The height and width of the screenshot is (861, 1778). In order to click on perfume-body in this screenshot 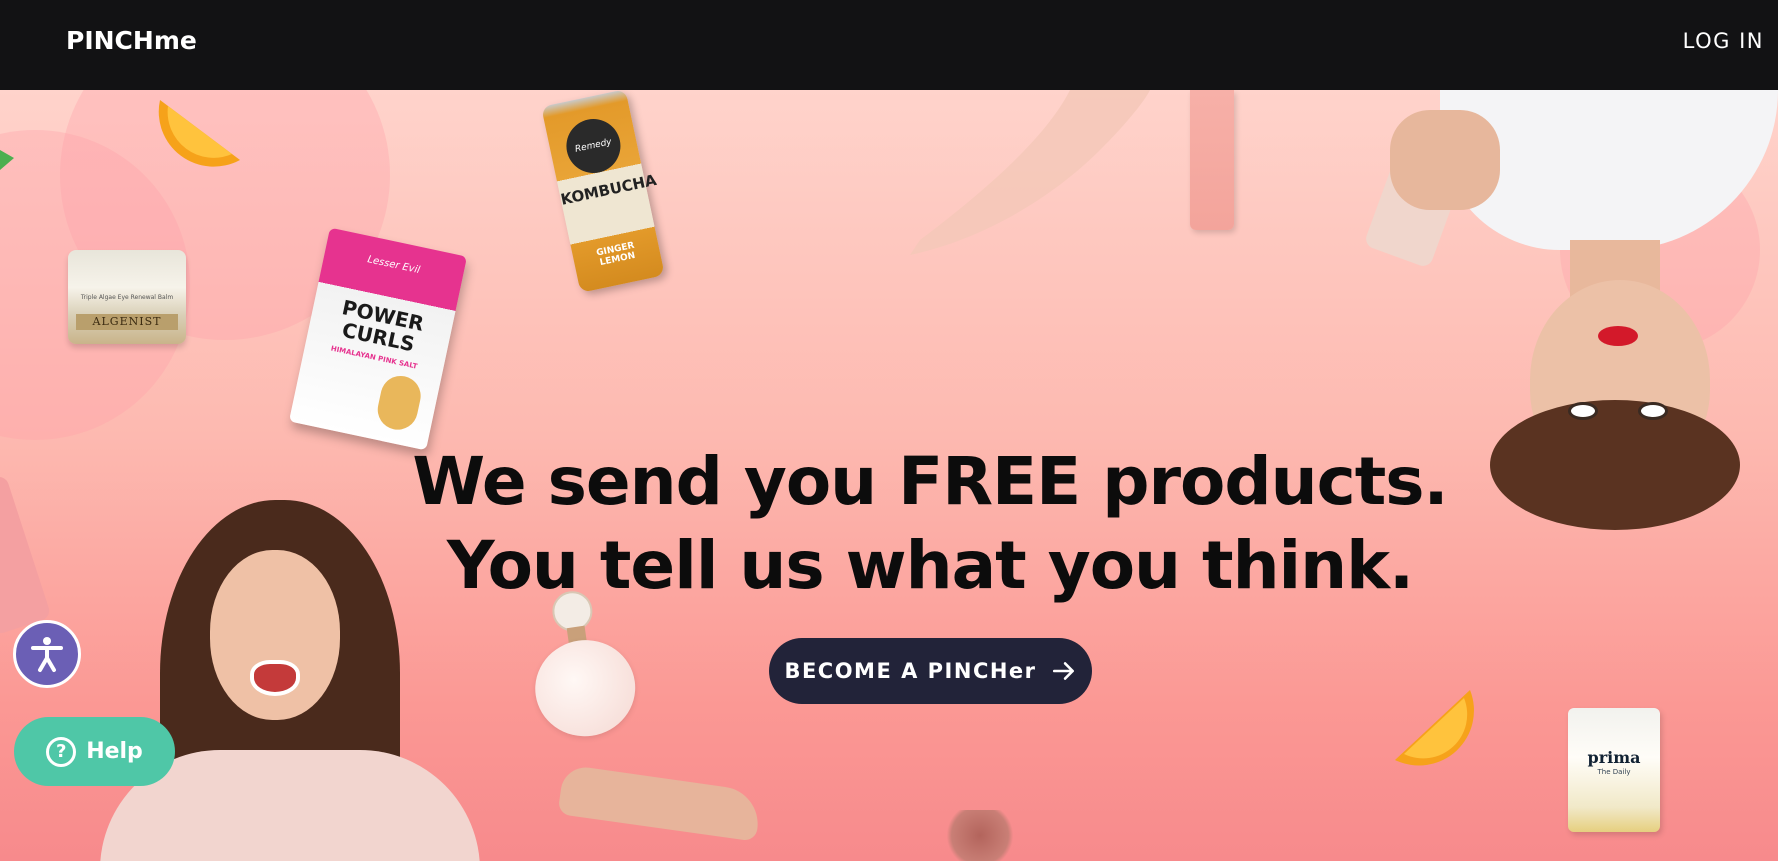, I will do `click(585, 688)`.